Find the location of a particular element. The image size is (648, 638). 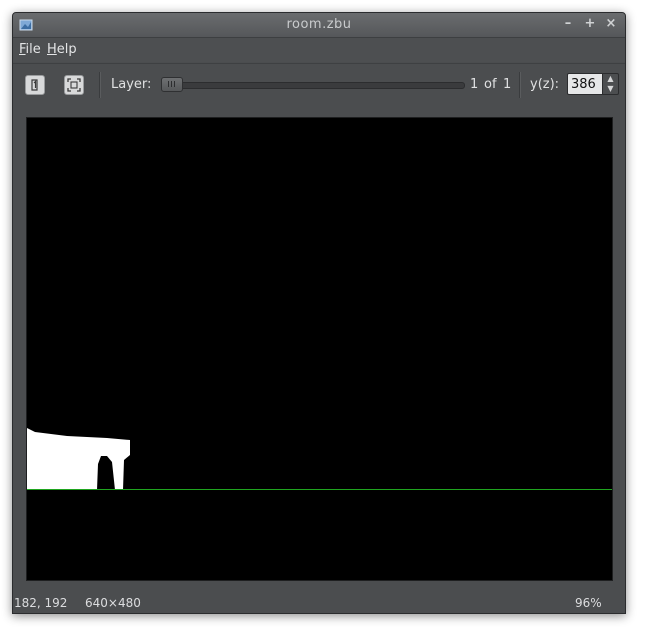

layer-slider-track is located at coordinates (313, 85).